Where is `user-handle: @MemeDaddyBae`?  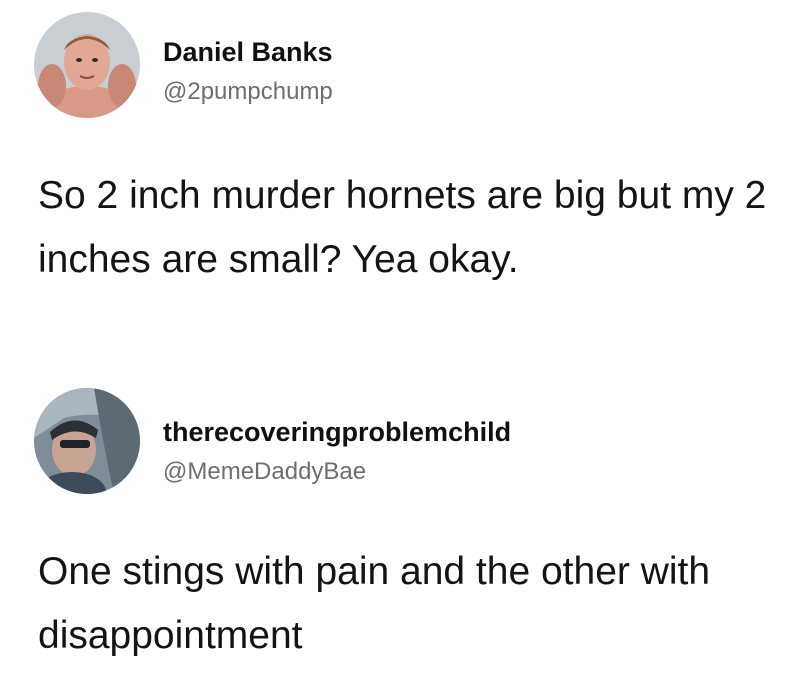
user-handle: @MemeDaddyBae is located at coordinates (264, 472).